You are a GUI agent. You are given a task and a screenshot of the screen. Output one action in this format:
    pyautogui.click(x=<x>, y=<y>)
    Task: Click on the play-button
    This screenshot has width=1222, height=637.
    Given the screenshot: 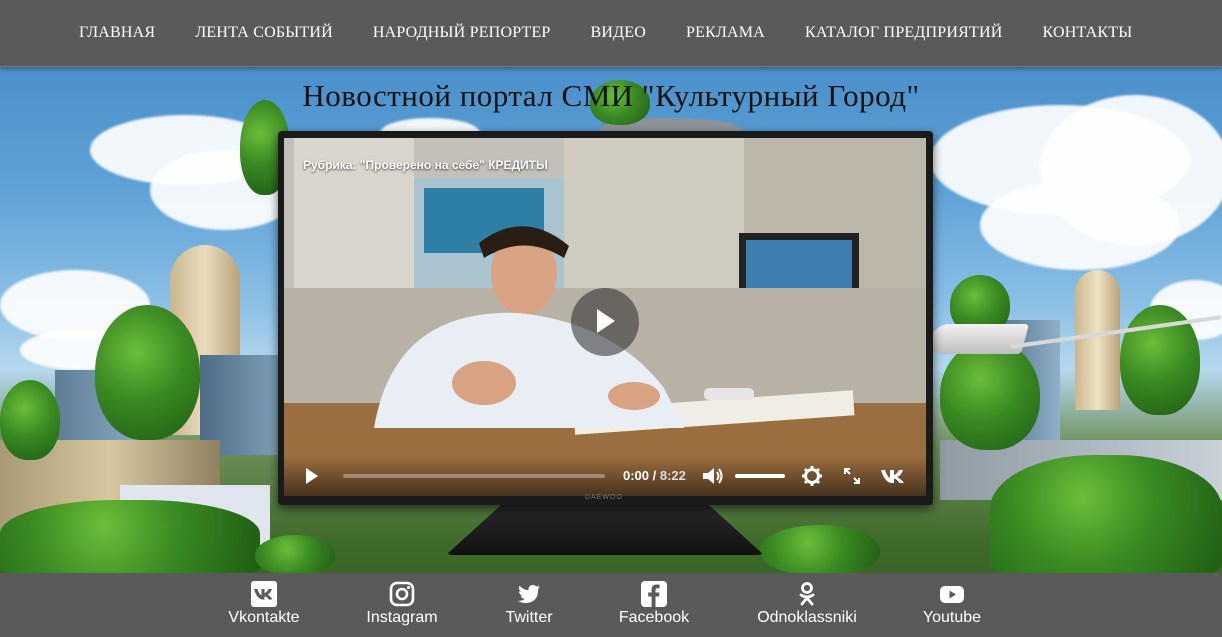 What is the action you would take?
    pyautogui.click(x=312, y=478)
    